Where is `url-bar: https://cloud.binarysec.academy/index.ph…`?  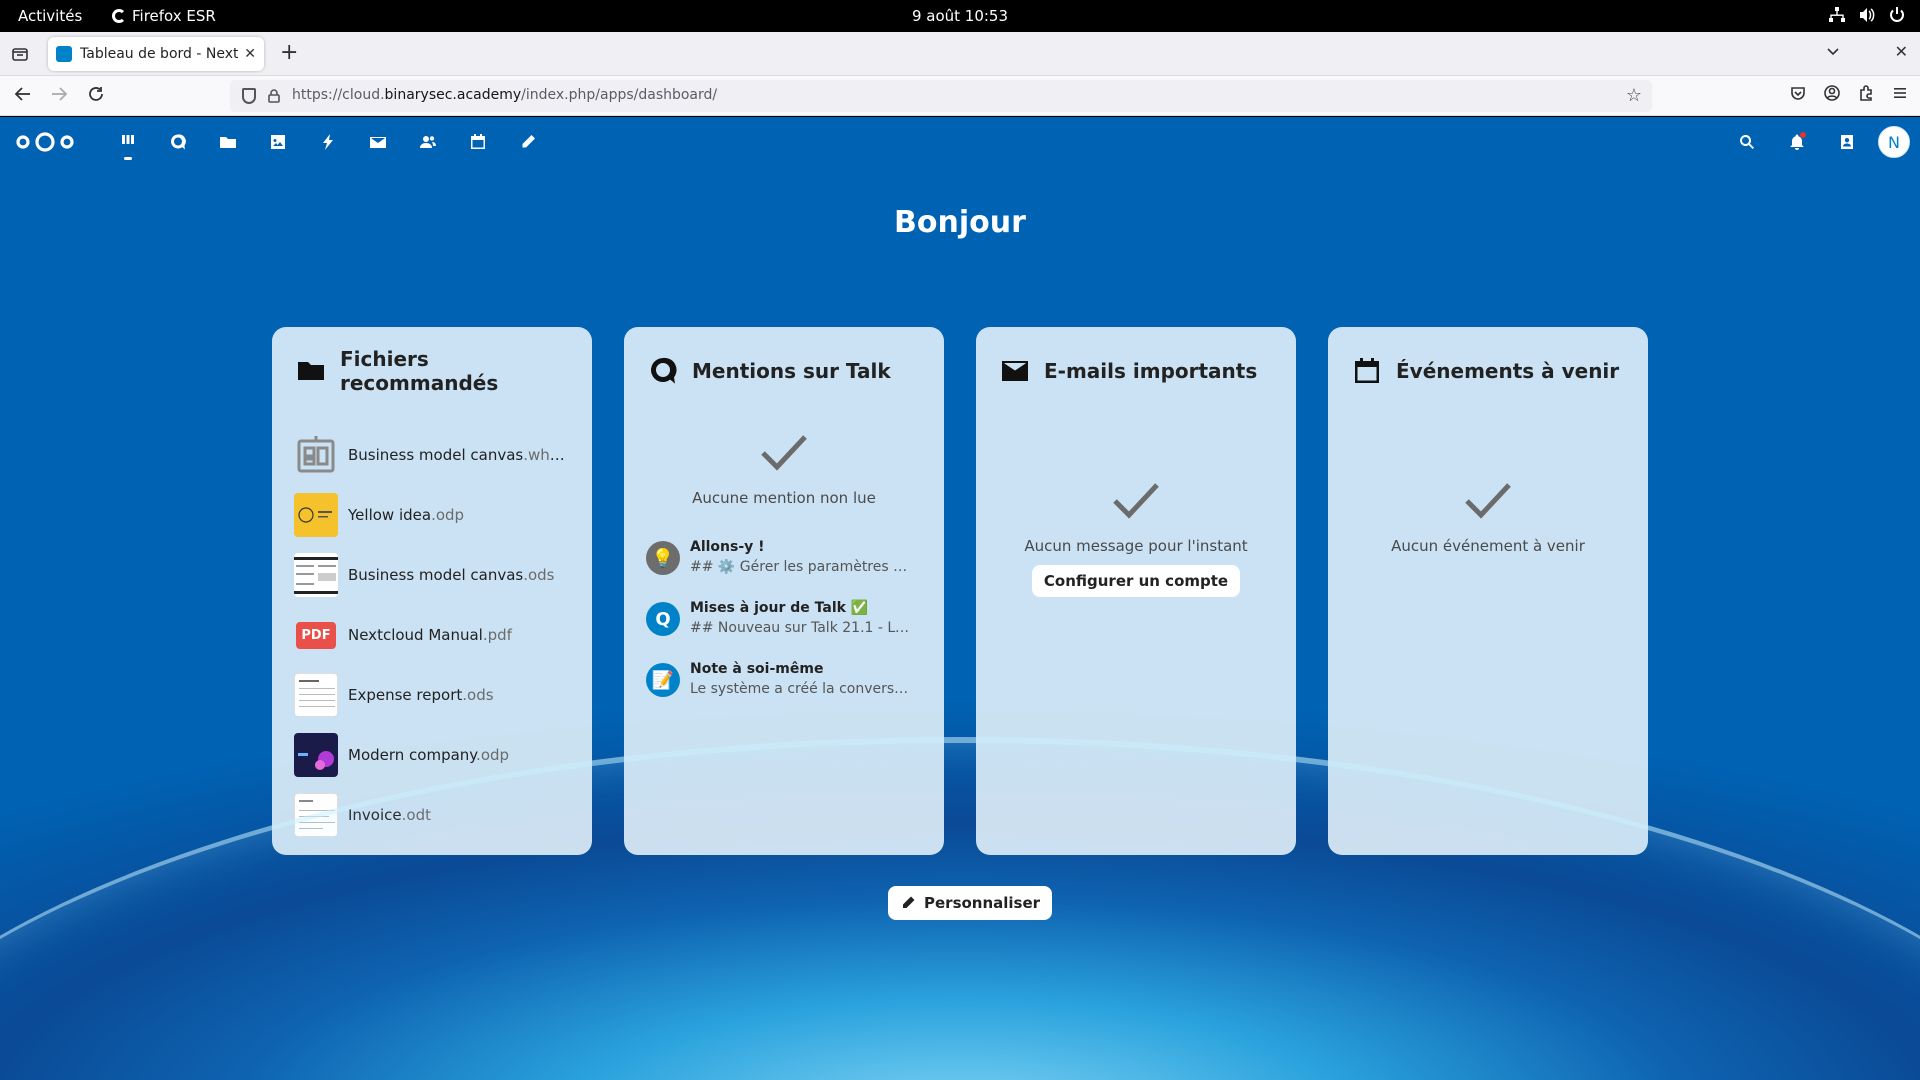 url-bar: https://cloud.binarysec.academy/index.ph… is located at coordinates (941, 96).